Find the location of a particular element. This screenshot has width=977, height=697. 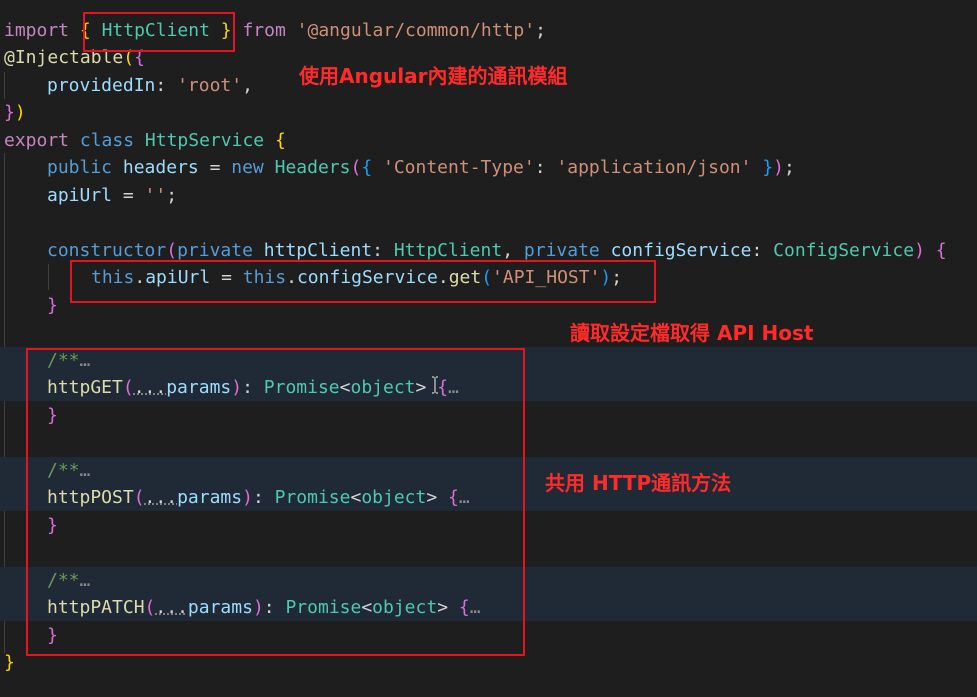

annotation-shared-methods: 共用 HTTP通訊方法 is located at coordinates (638, 483).